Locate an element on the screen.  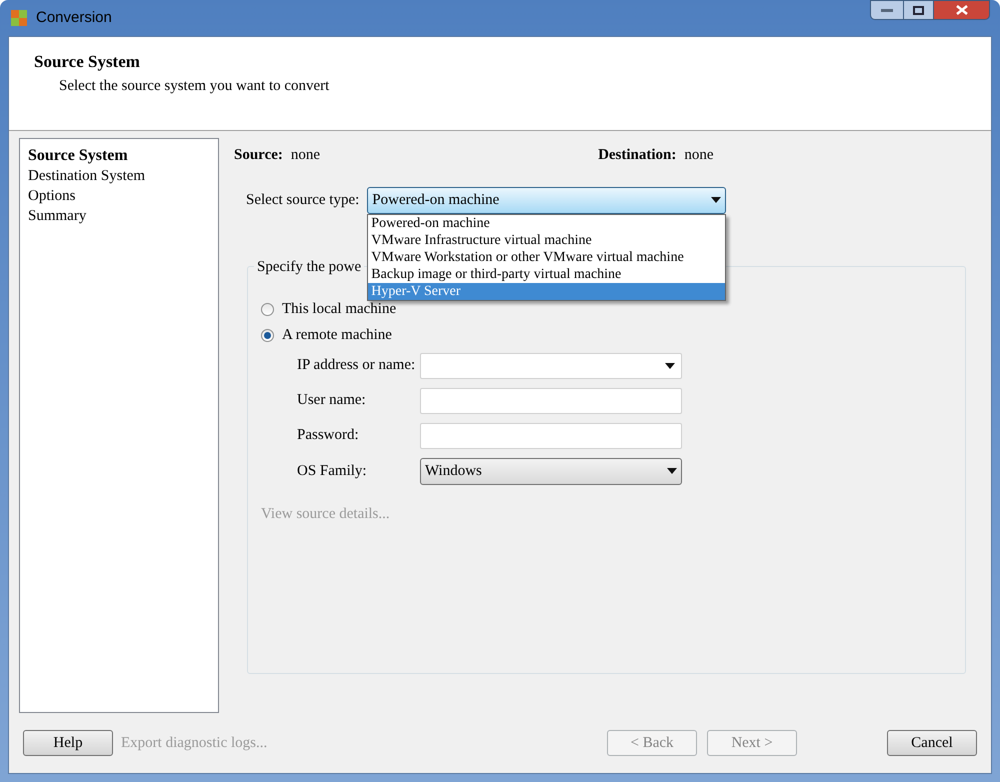
field-label: OS Family: is located at coordinates (332, 471).